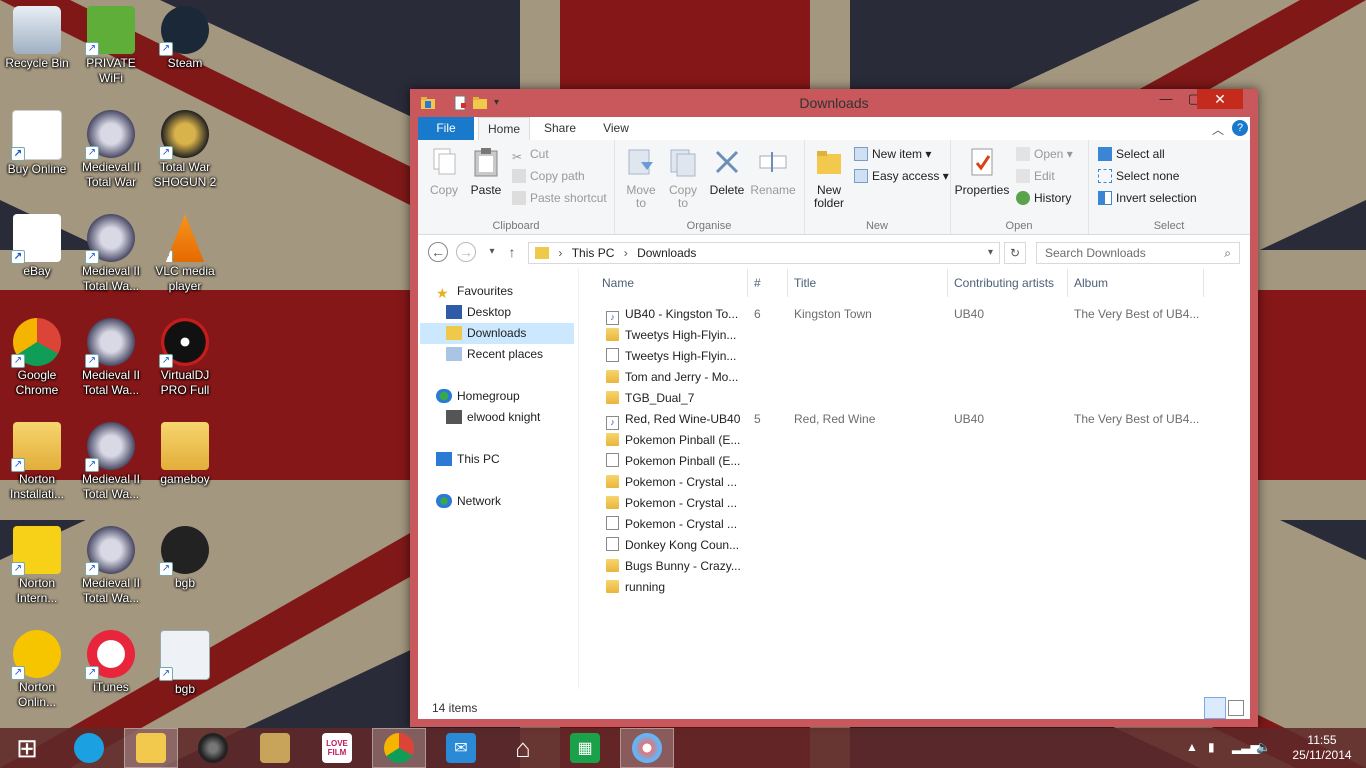 This screenshot has width=1366, height=768. I want to click on copy-button: Copy, so click(444, 171).